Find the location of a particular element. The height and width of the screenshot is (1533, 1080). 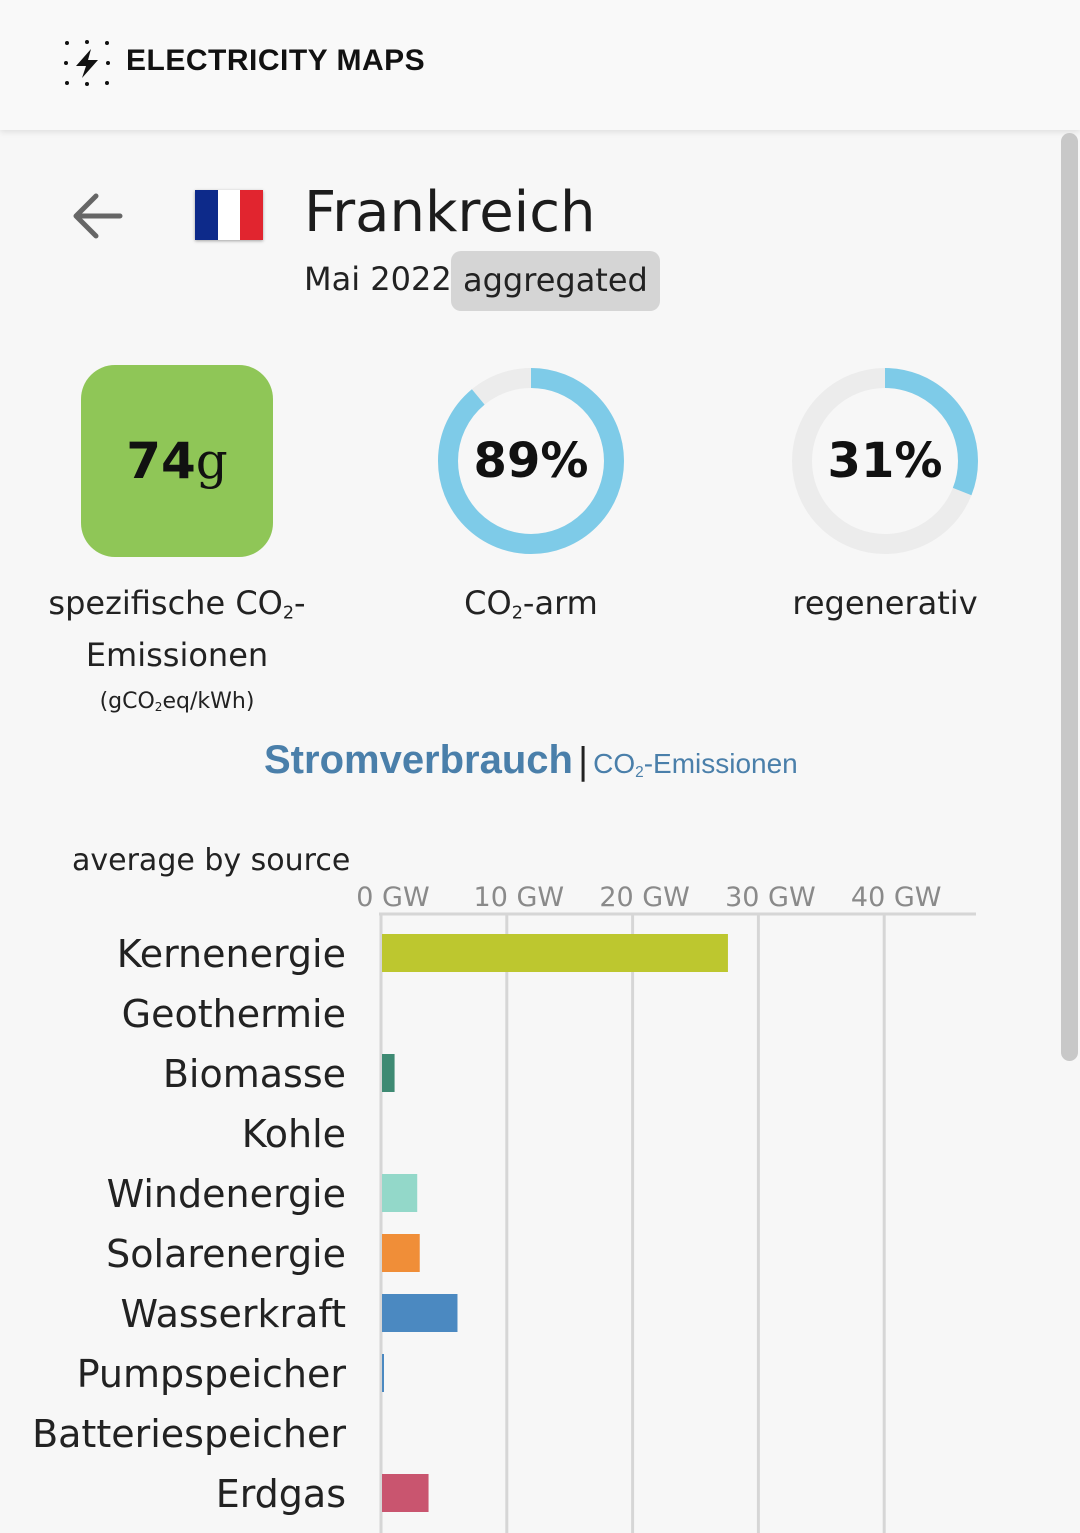

category-label: Solarenergie is located at coordinates (226, 1254).